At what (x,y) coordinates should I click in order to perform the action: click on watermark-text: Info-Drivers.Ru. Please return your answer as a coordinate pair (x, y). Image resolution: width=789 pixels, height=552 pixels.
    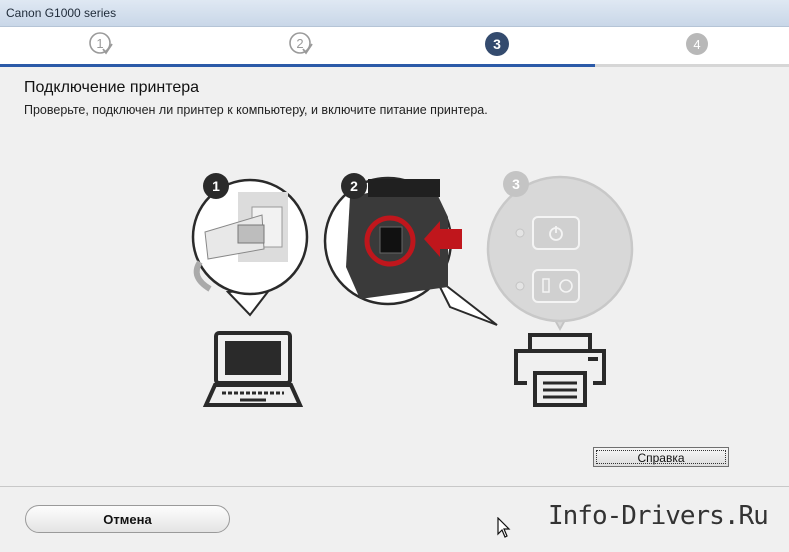
    Looking at the image, I should click on (658, 516).